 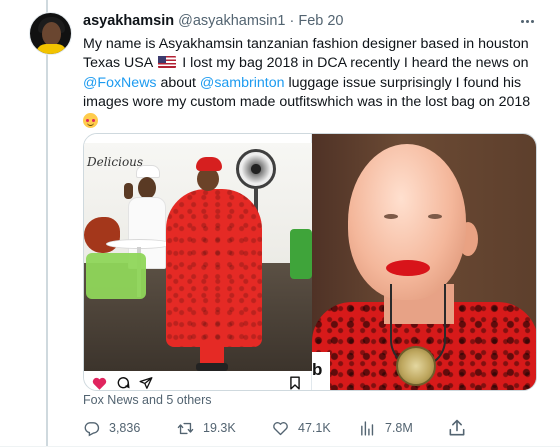 I want to click on portrait-eye-left, so click(x=391, y=216).